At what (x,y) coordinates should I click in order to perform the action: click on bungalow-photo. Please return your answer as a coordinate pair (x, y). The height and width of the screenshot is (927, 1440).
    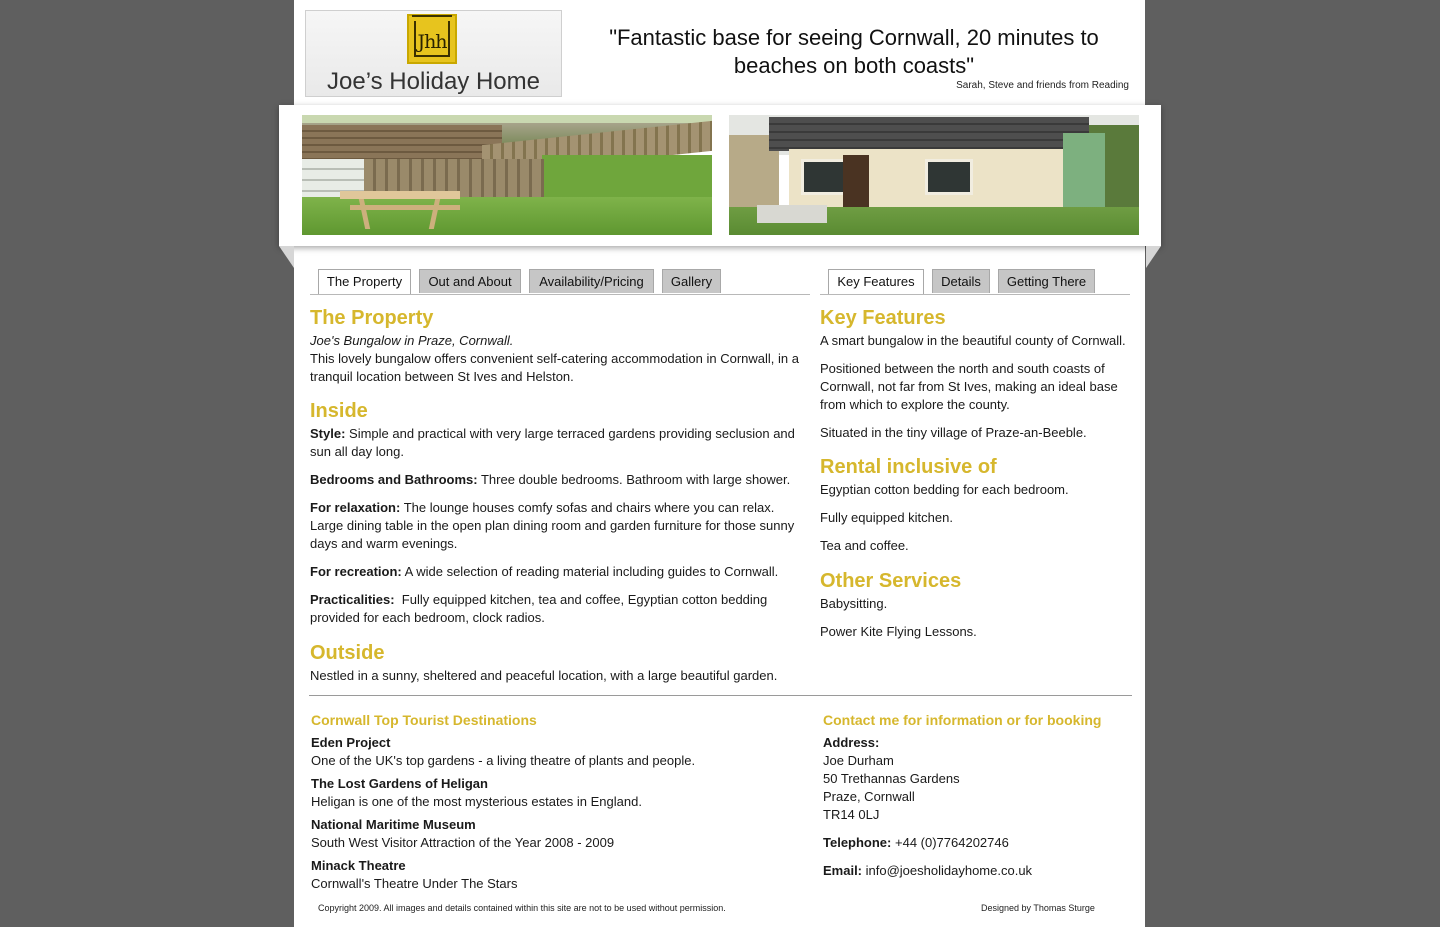
    Looking at the image, I should click on (934, 175).